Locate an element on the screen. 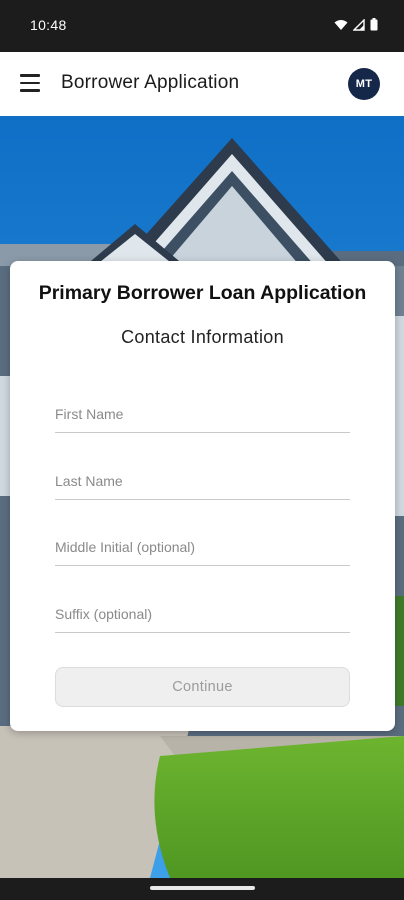 The image size is (404, 900). first-name-field is located at coordinates (202, 413).